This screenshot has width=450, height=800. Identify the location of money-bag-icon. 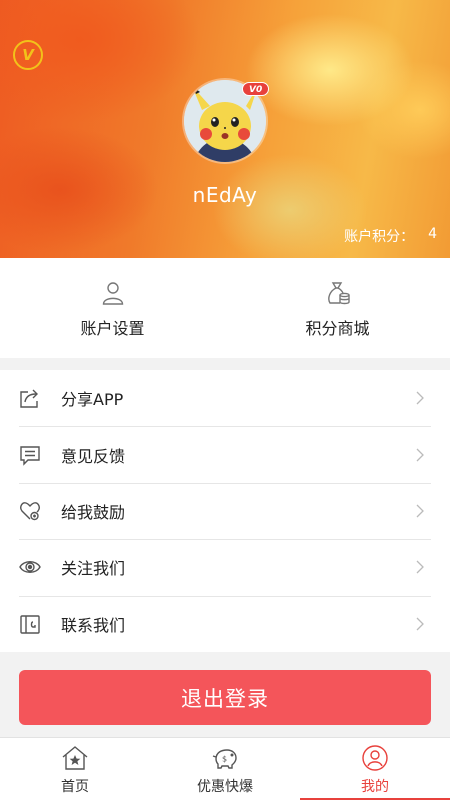
(338, 293).